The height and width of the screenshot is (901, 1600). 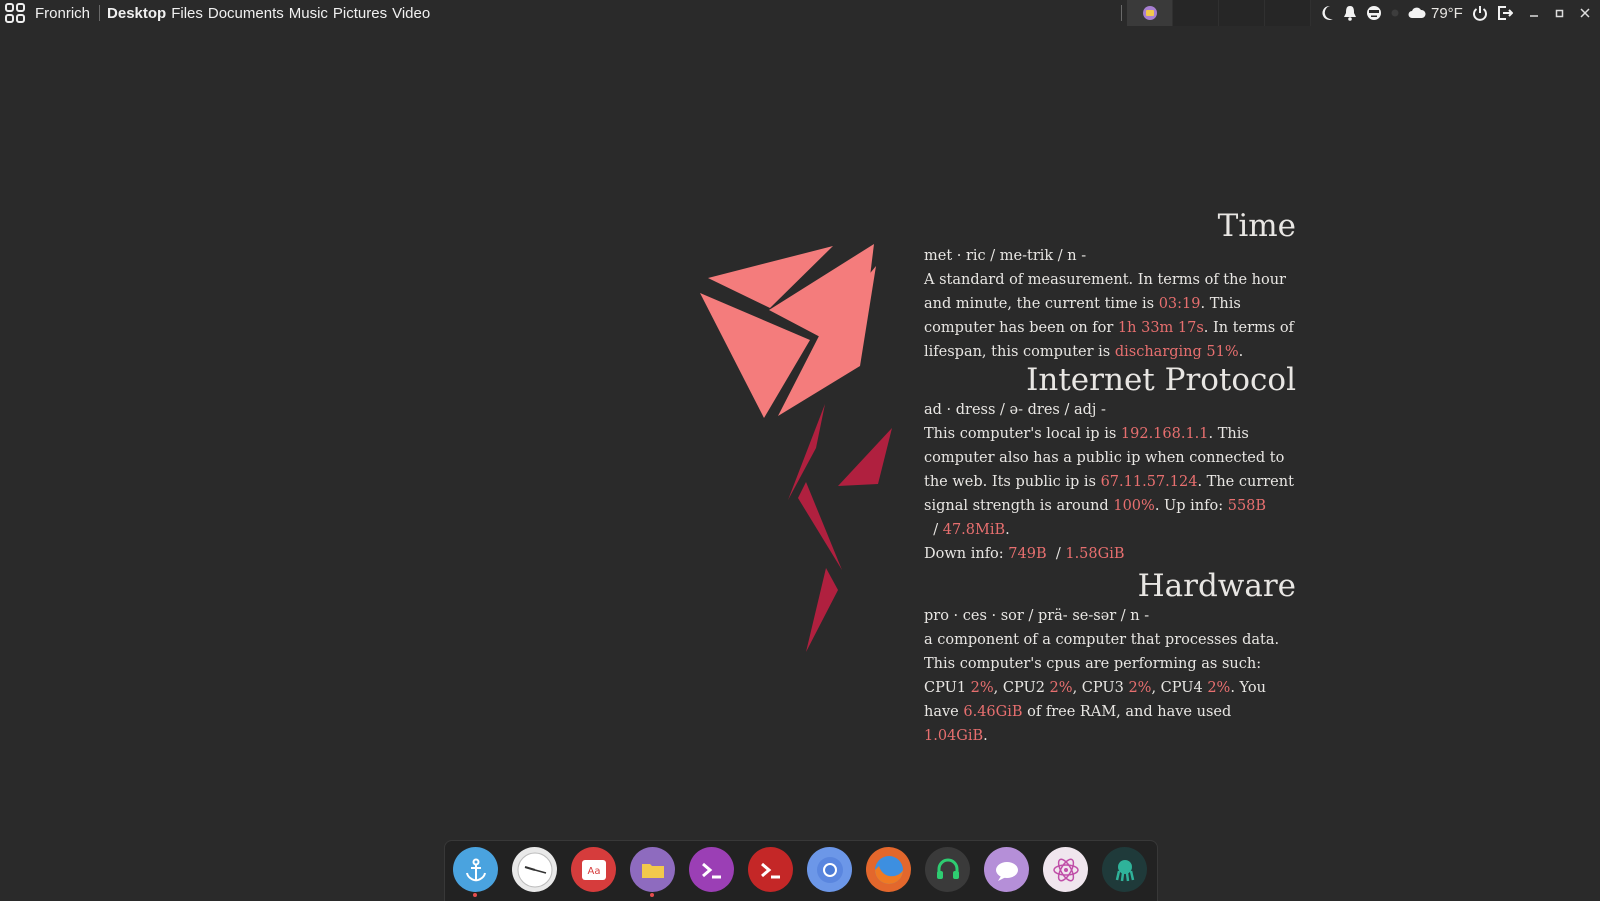 What do you see at coordinates (711, 869) in the screenshot?
I see `terminal-icon` at bounding box center [711, 869].